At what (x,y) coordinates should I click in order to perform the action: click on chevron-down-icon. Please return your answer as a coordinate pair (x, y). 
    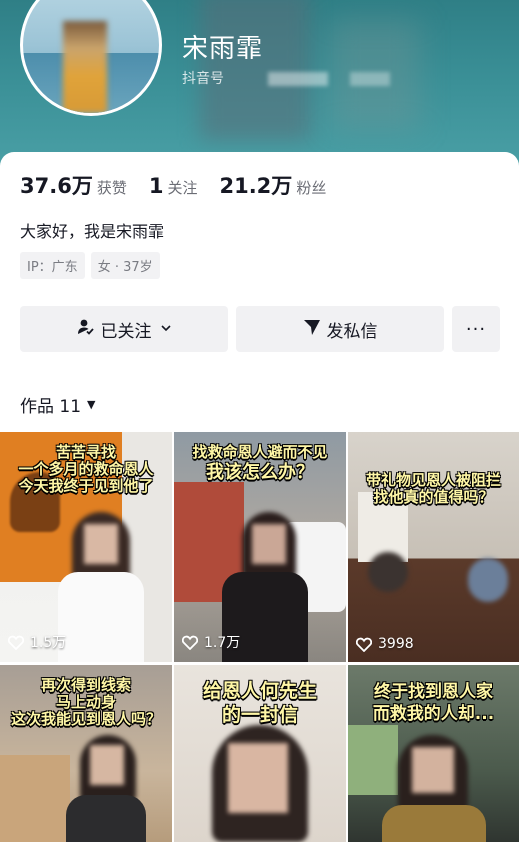
    Looking at the image, I should click on (166, 329).